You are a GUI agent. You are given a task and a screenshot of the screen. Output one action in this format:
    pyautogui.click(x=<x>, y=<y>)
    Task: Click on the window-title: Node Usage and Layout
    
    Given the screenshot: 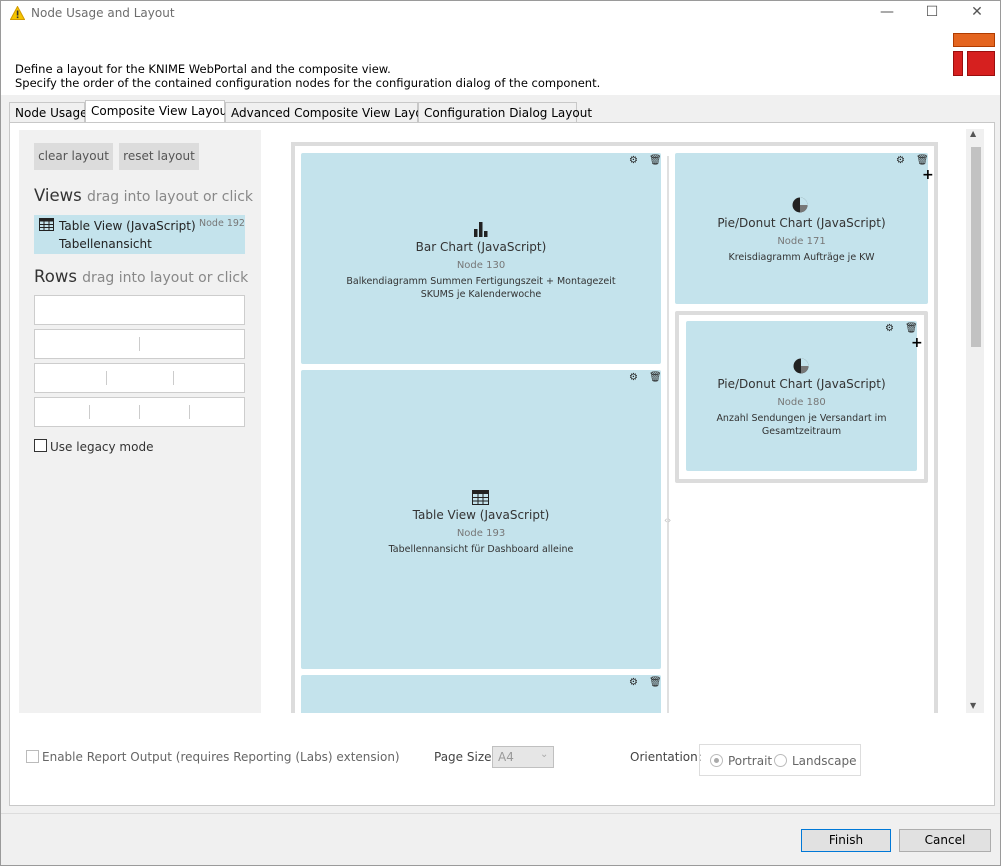 What is the action you would take?
    pyautogui.click(x=103, y=13)
    